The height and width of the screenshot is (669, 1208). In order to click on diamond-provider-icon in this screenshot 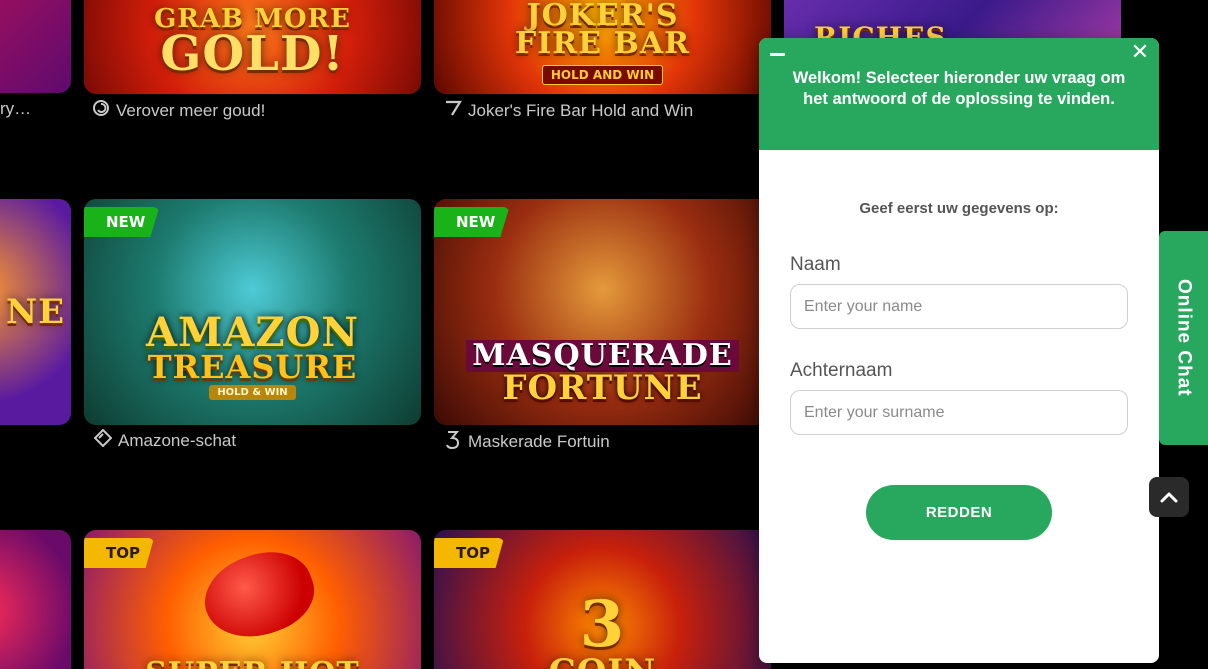, I will do `click(103, 440)`.